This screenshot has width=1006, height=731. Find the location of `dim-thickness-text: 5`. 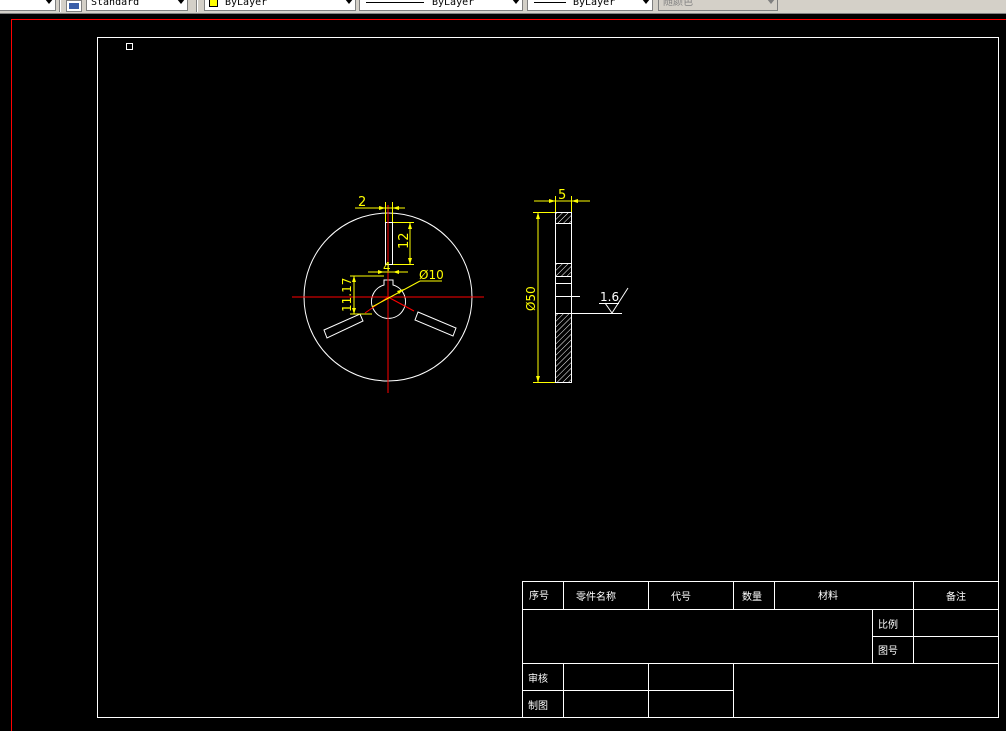

dim-thickness-text: 5 is located at coordinates (562, 195).